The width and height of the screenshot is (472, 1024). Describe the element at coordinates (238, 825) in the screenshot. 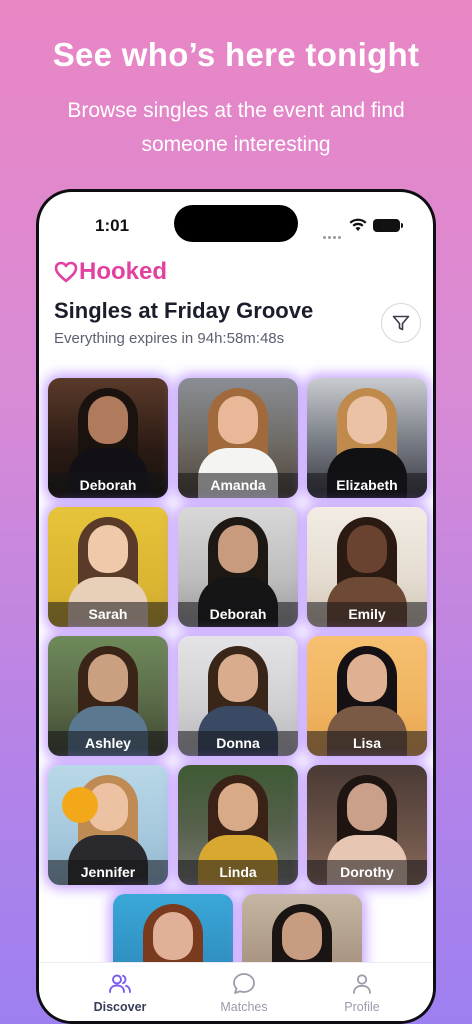

I see `profile-card: Linda` at that location.